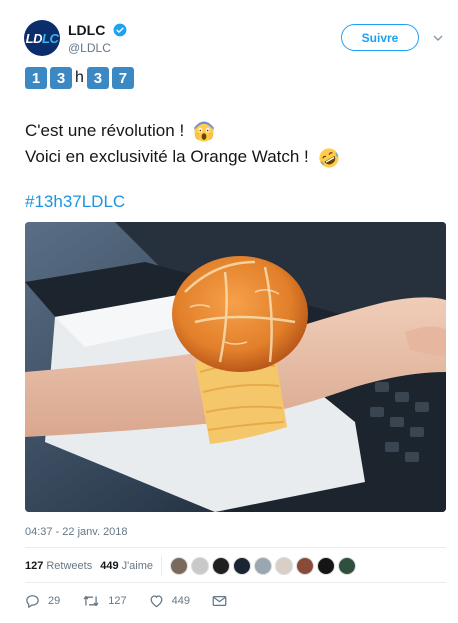  Describe the element at coordinates (86, 30) in the screenshot. I see `display-name: LDLC` at that location.